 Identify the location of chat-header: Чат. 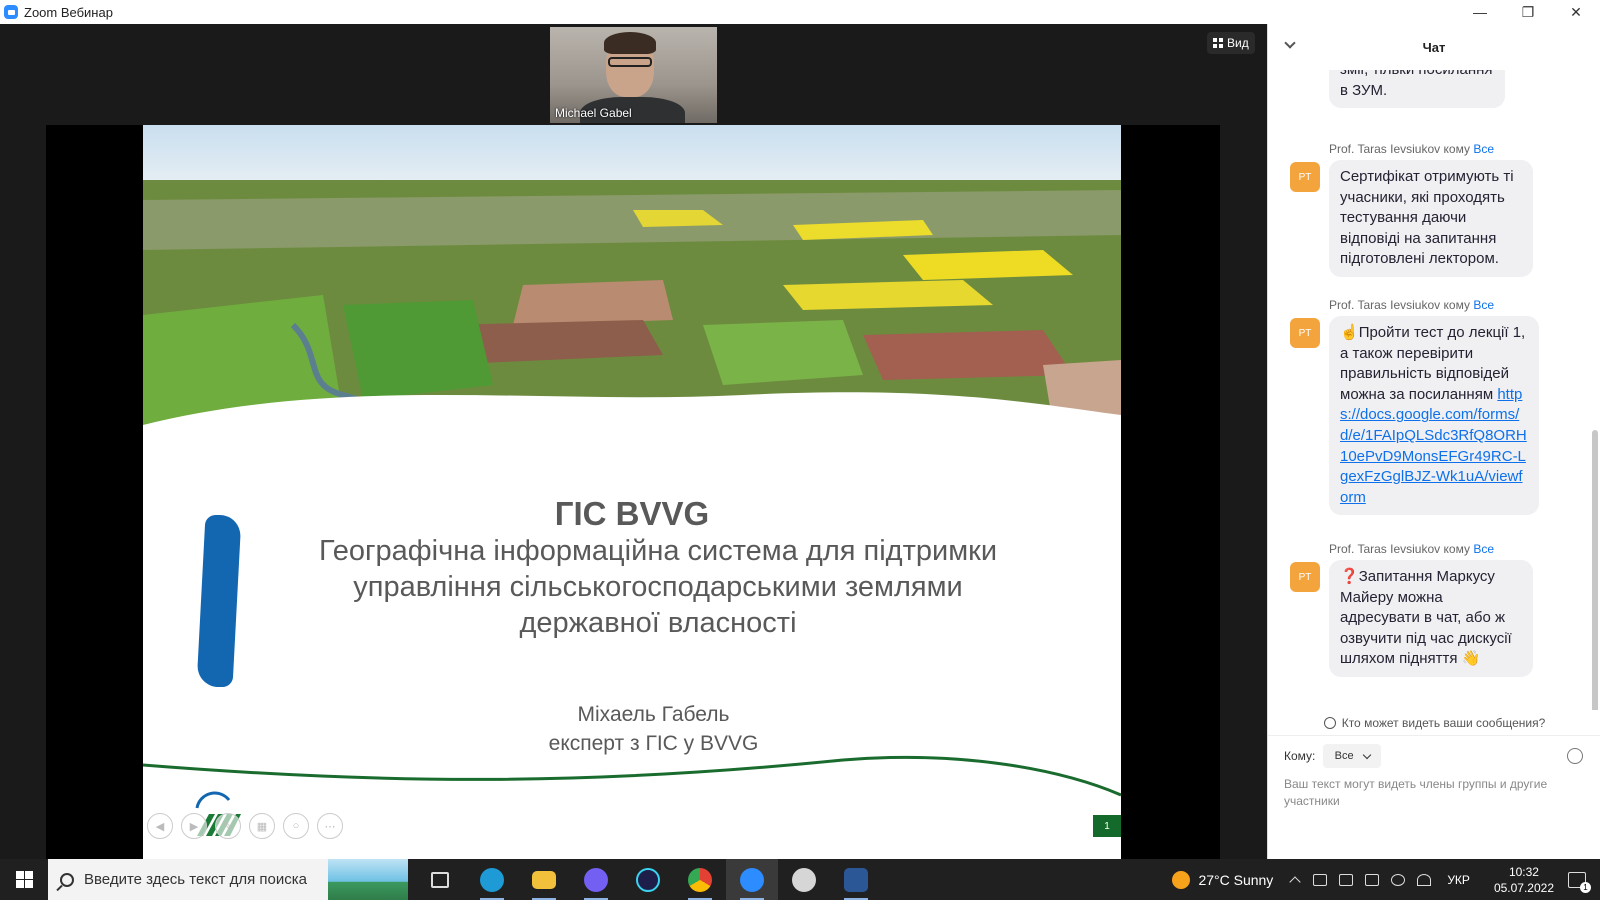
(1434, 47).